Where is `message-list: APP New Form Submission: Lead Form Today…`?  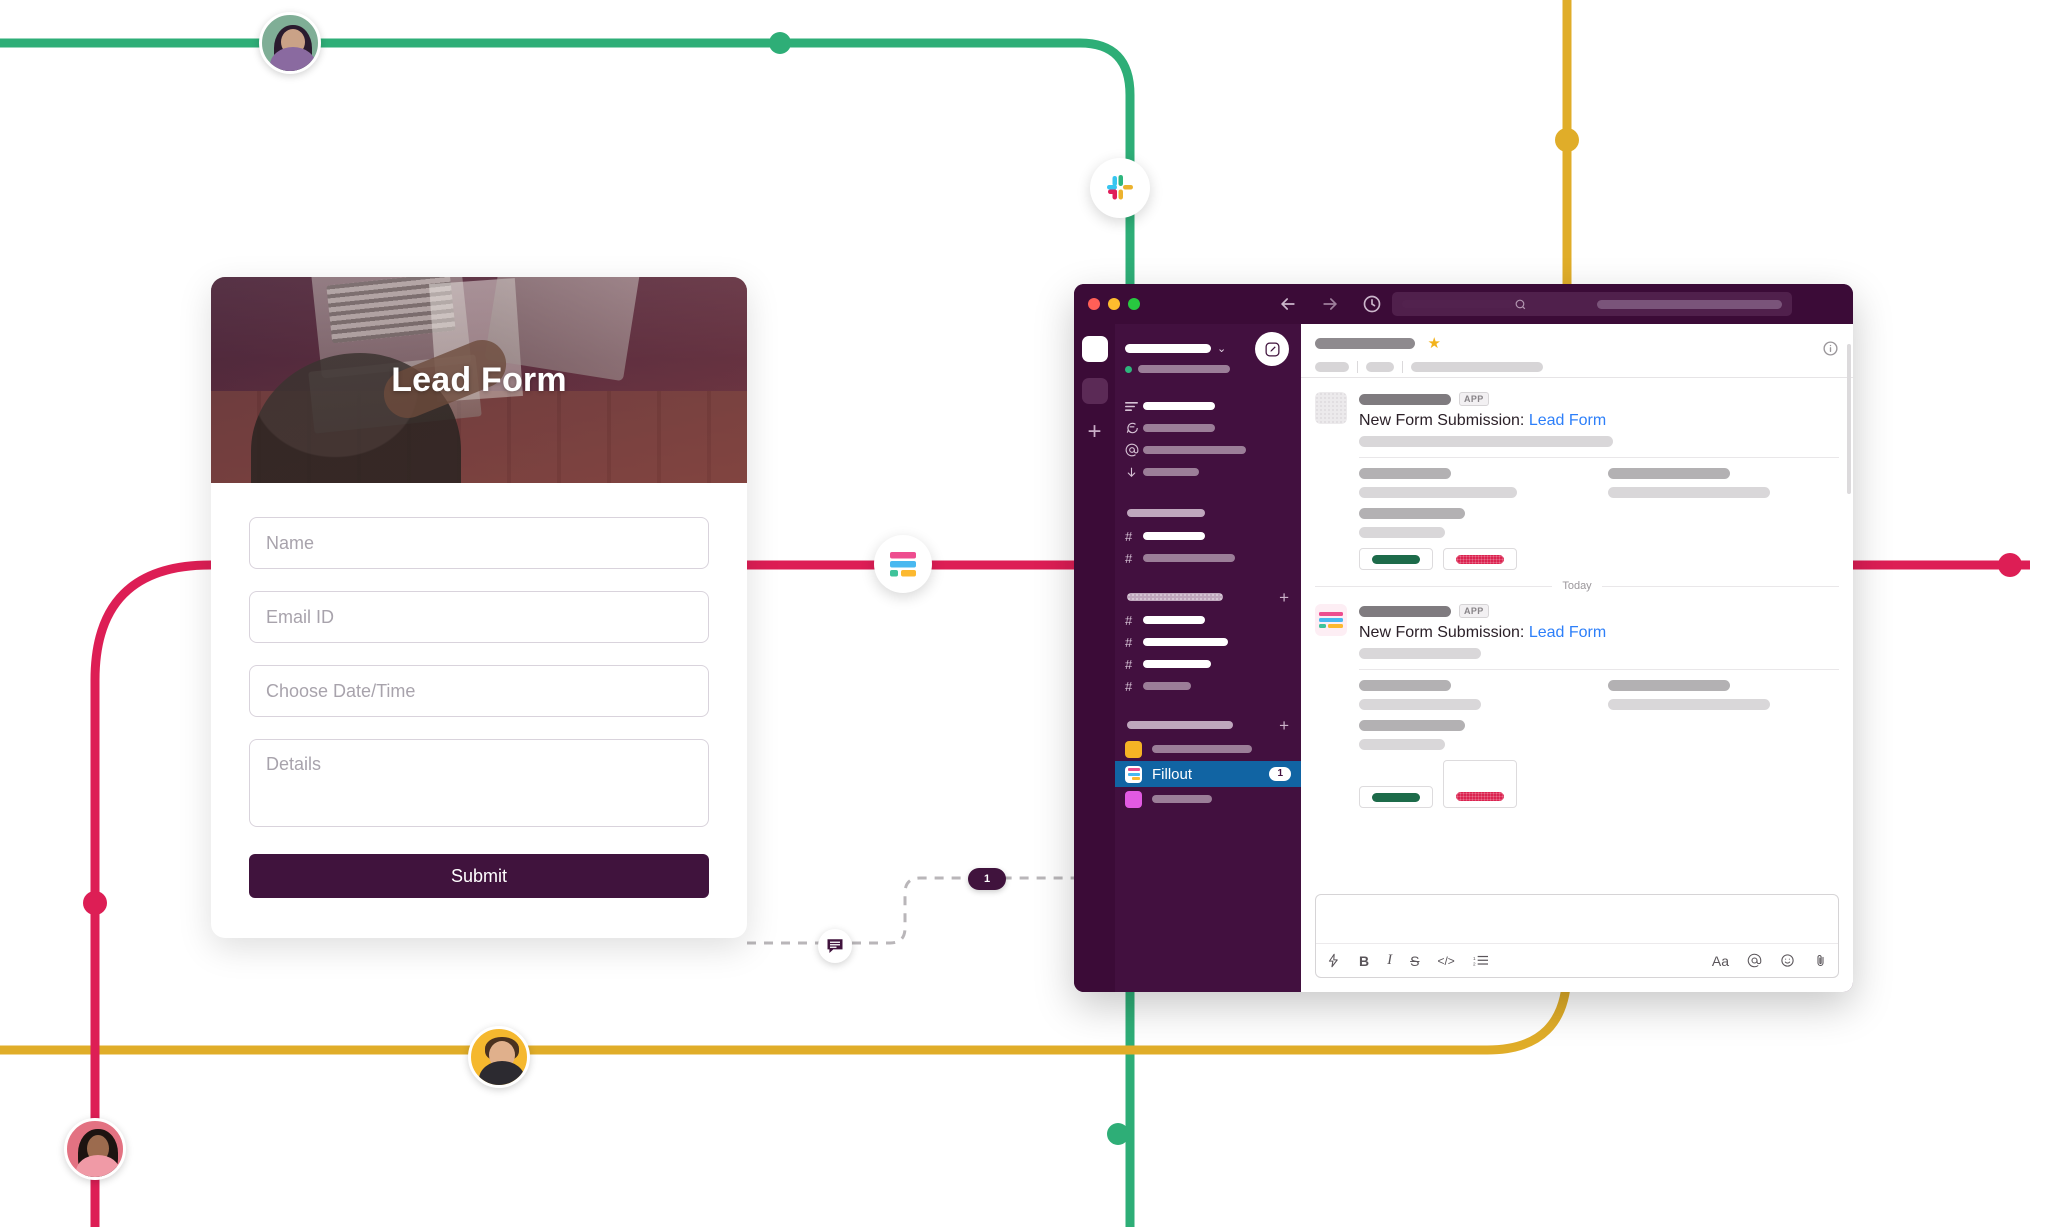 message-list: APP New Form Submission: Lead Form Today… is located at coordinates (1577, 636).